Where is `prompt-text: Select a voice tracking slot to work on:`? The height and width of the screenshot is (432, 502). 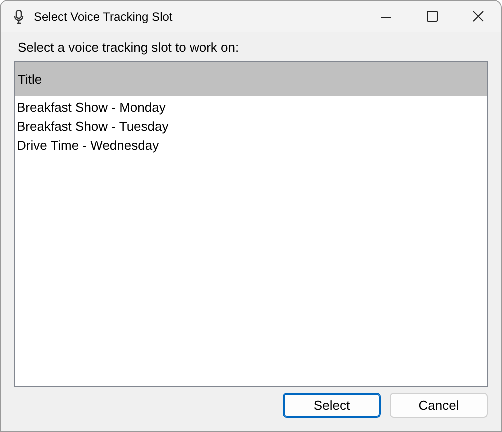 prompt-text: Select a voice tracking slot to work on: is located at coordinates (129, 47).